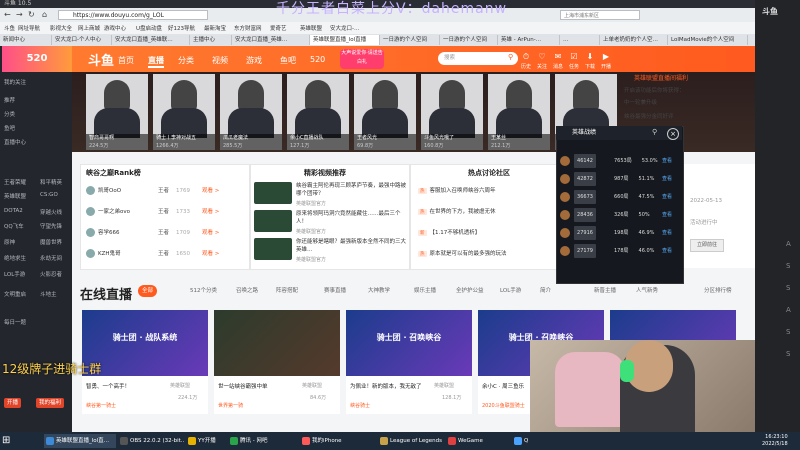 This screenshot has width=800, height=450. I want to click on live-start-icon: ▶, so click(606, 56).